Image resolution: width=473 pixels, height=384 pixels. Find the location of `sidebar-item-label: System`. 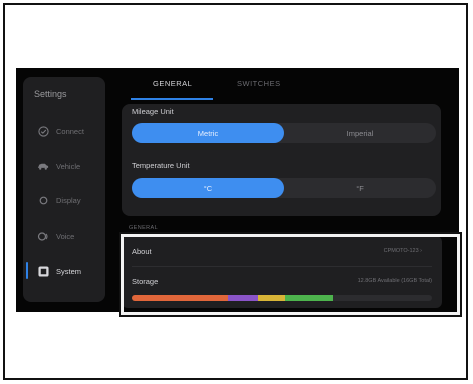

sidebar-item-label: System is located at coordinates (69, 271).